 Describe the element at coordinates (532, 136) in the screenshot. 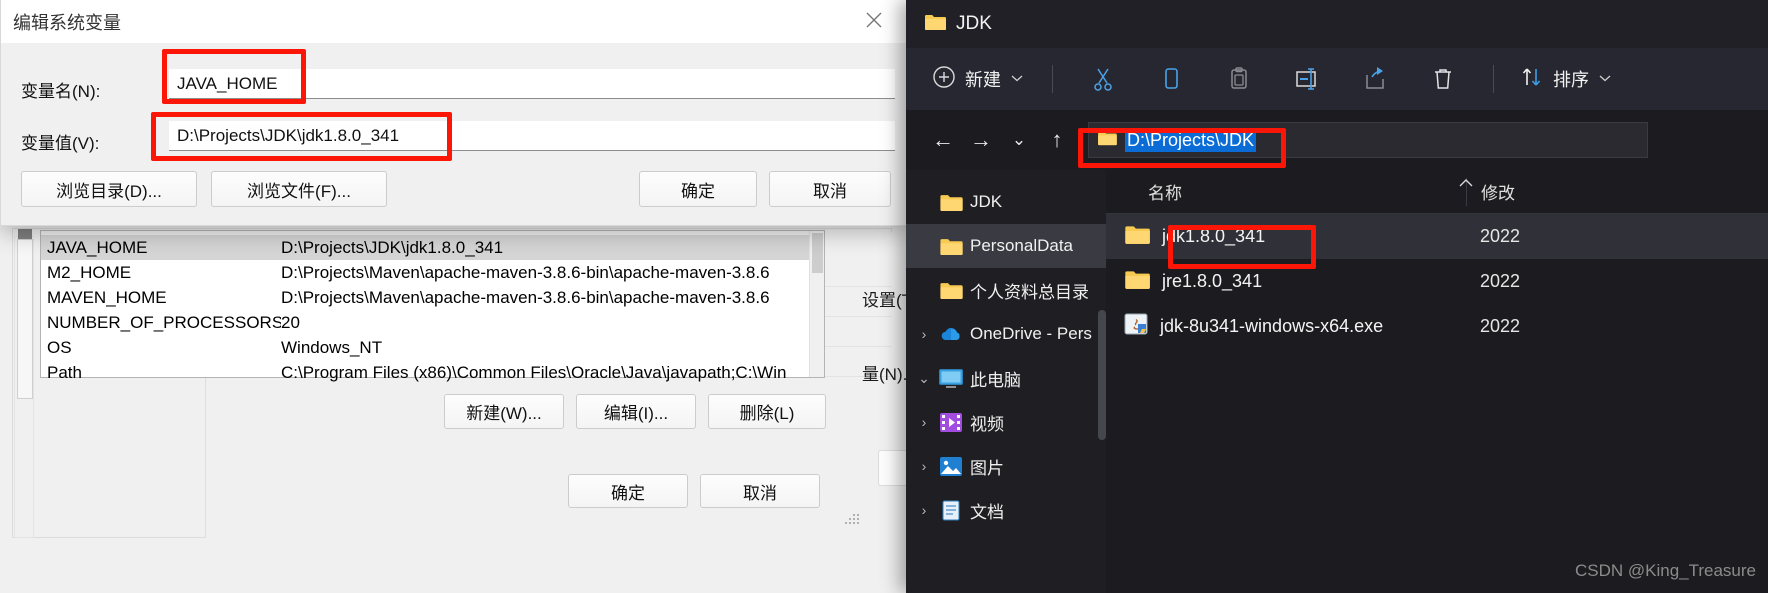

I see `variable-value-input` at that location.